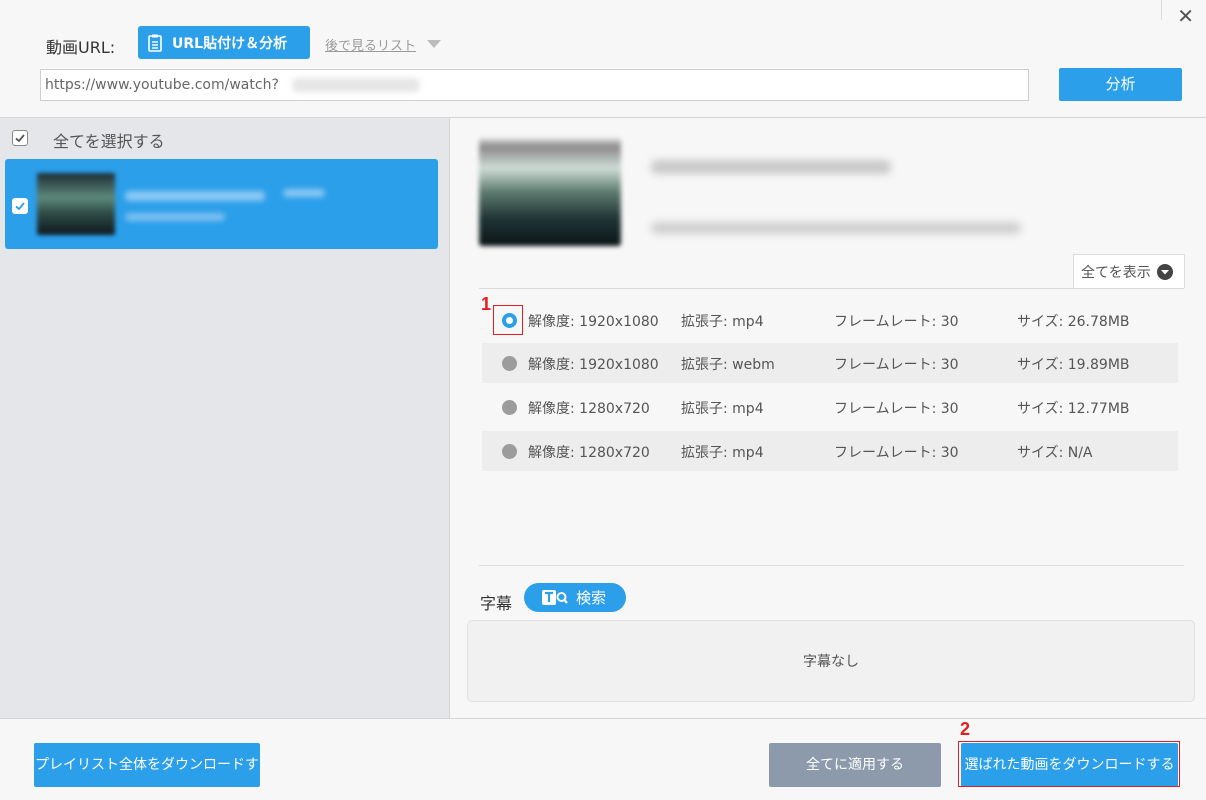  I want to click on subtitle-search-icon, so click(555, 598).